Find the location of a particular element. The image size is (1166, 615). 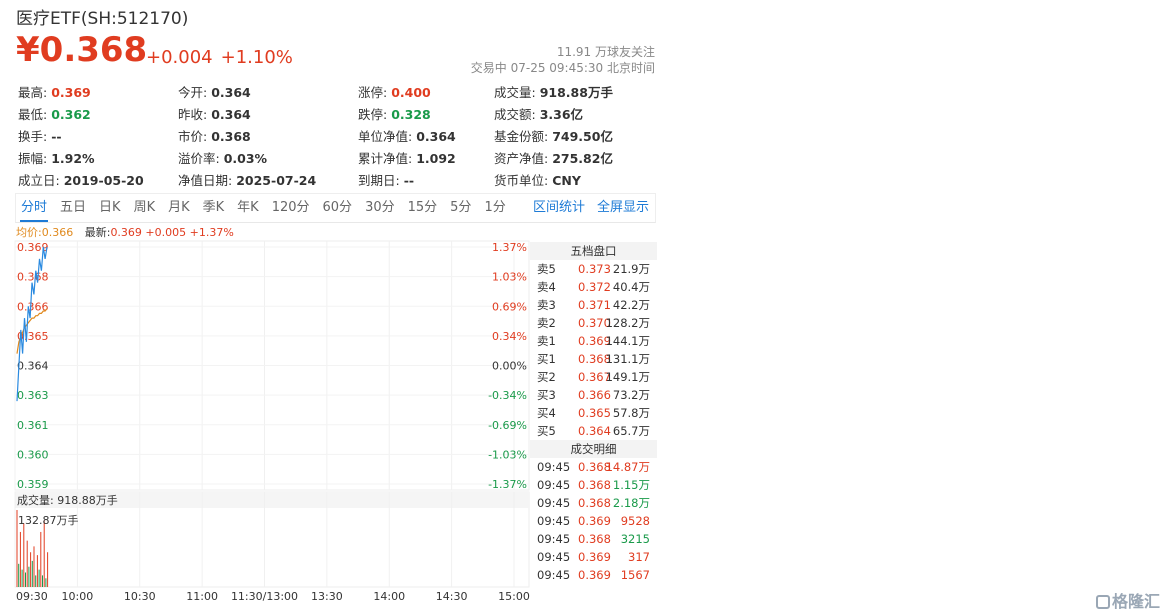

order-book-row: 买2 0.367 149.1万 is located at coordinates (593, 377).